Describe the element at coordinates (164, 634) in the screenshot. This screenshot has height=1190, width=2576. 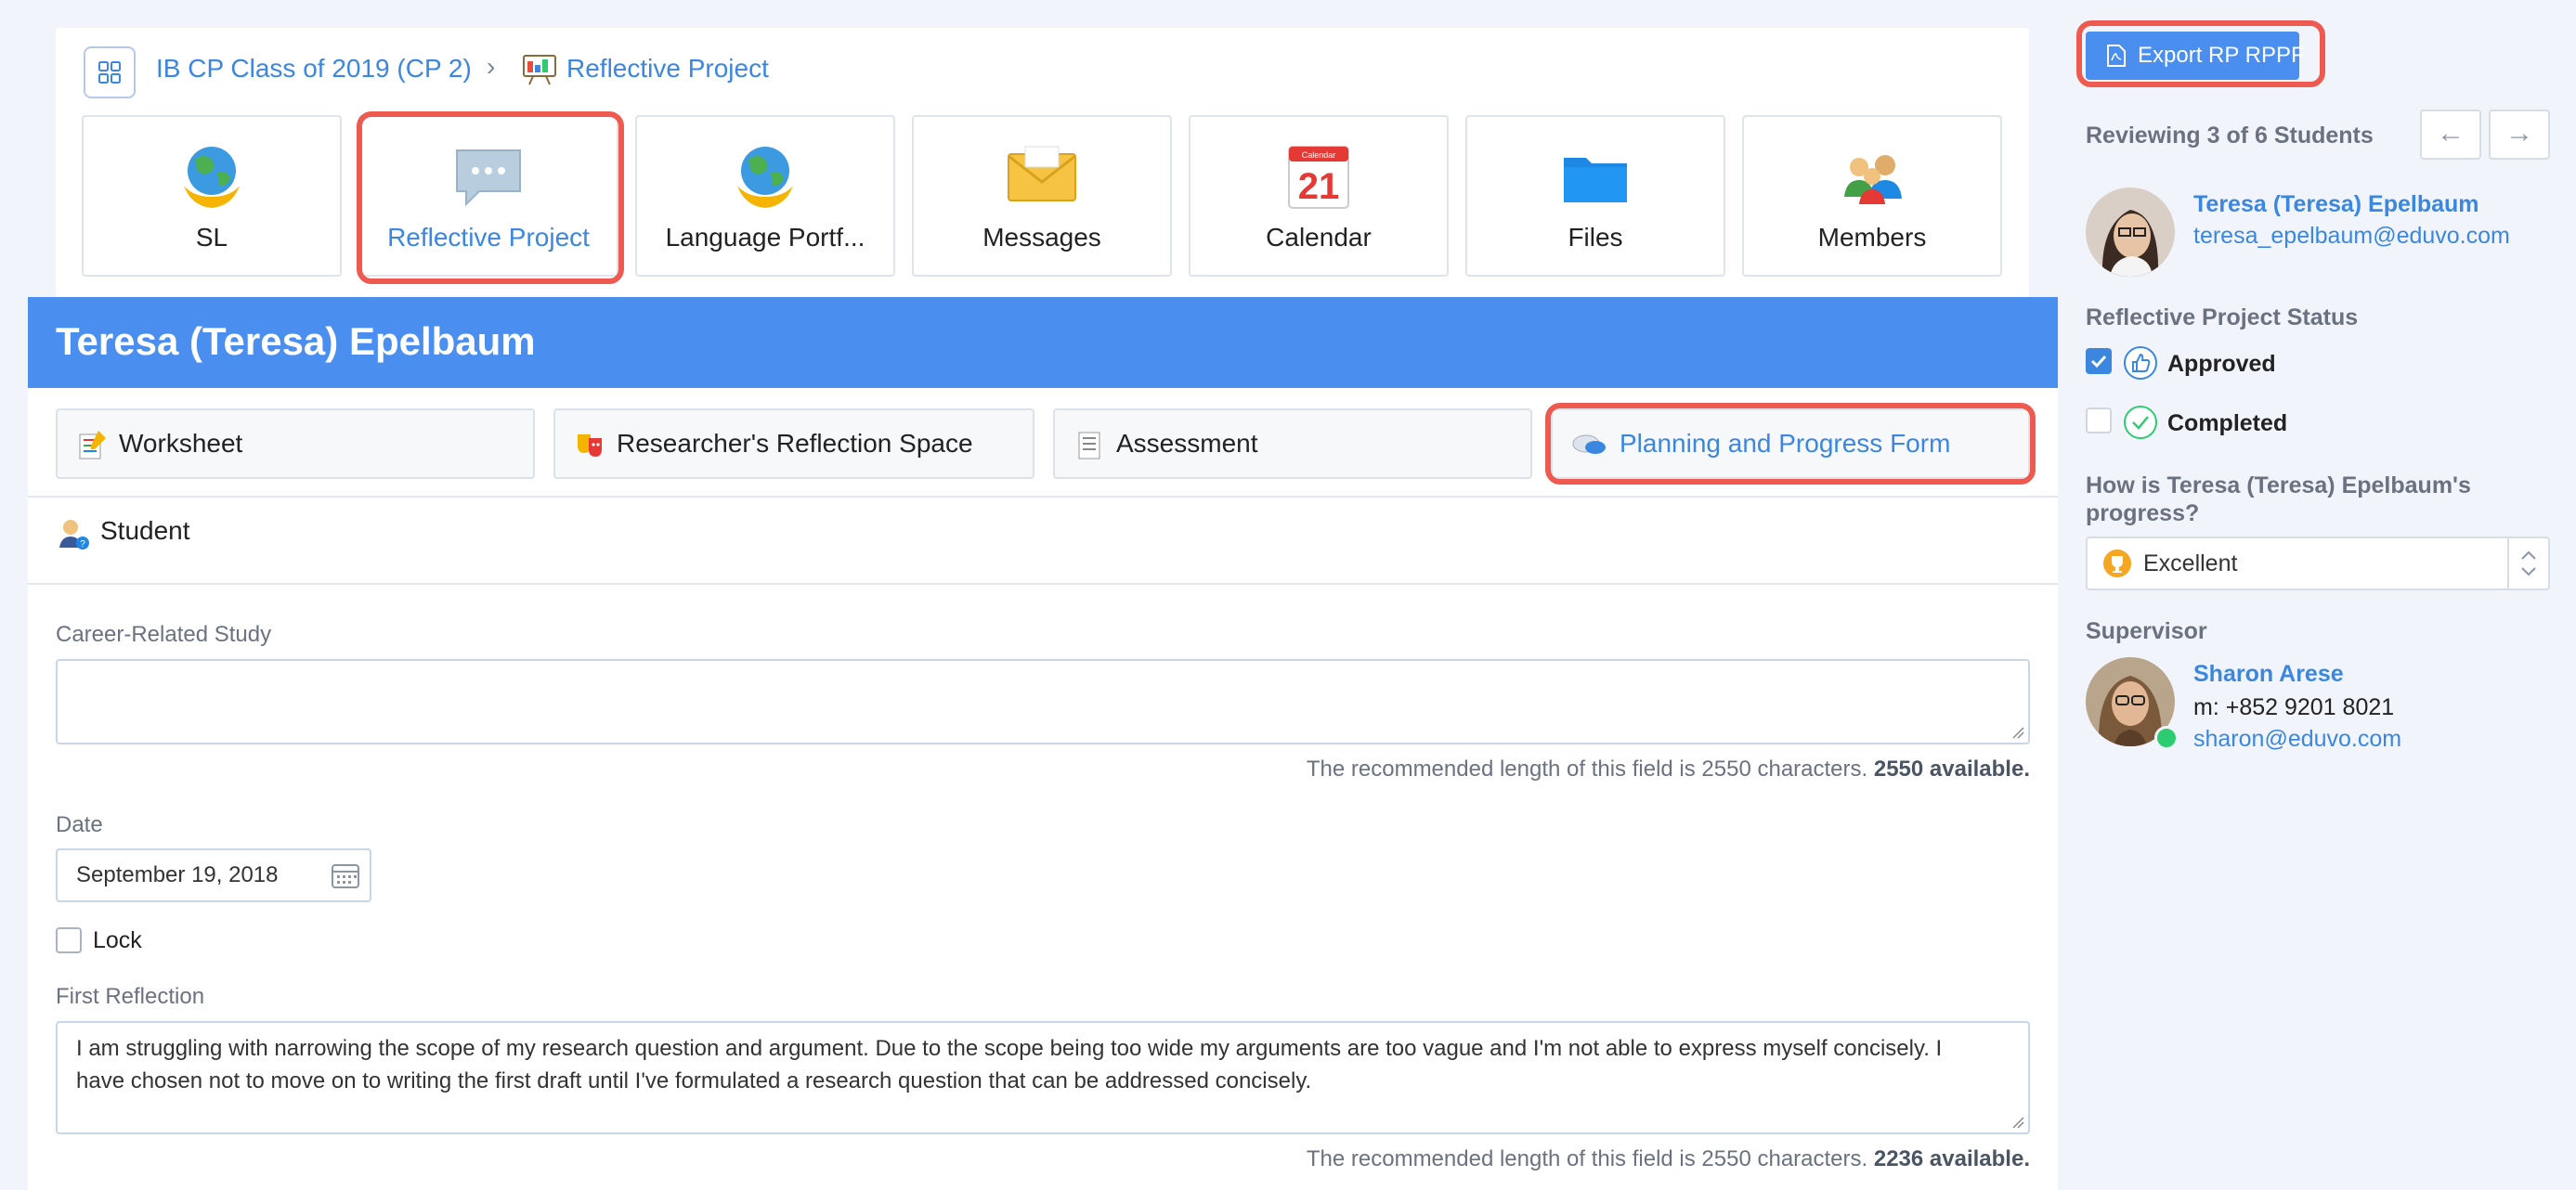
I see `career-related-study-label: Career-Related Study` at that location.